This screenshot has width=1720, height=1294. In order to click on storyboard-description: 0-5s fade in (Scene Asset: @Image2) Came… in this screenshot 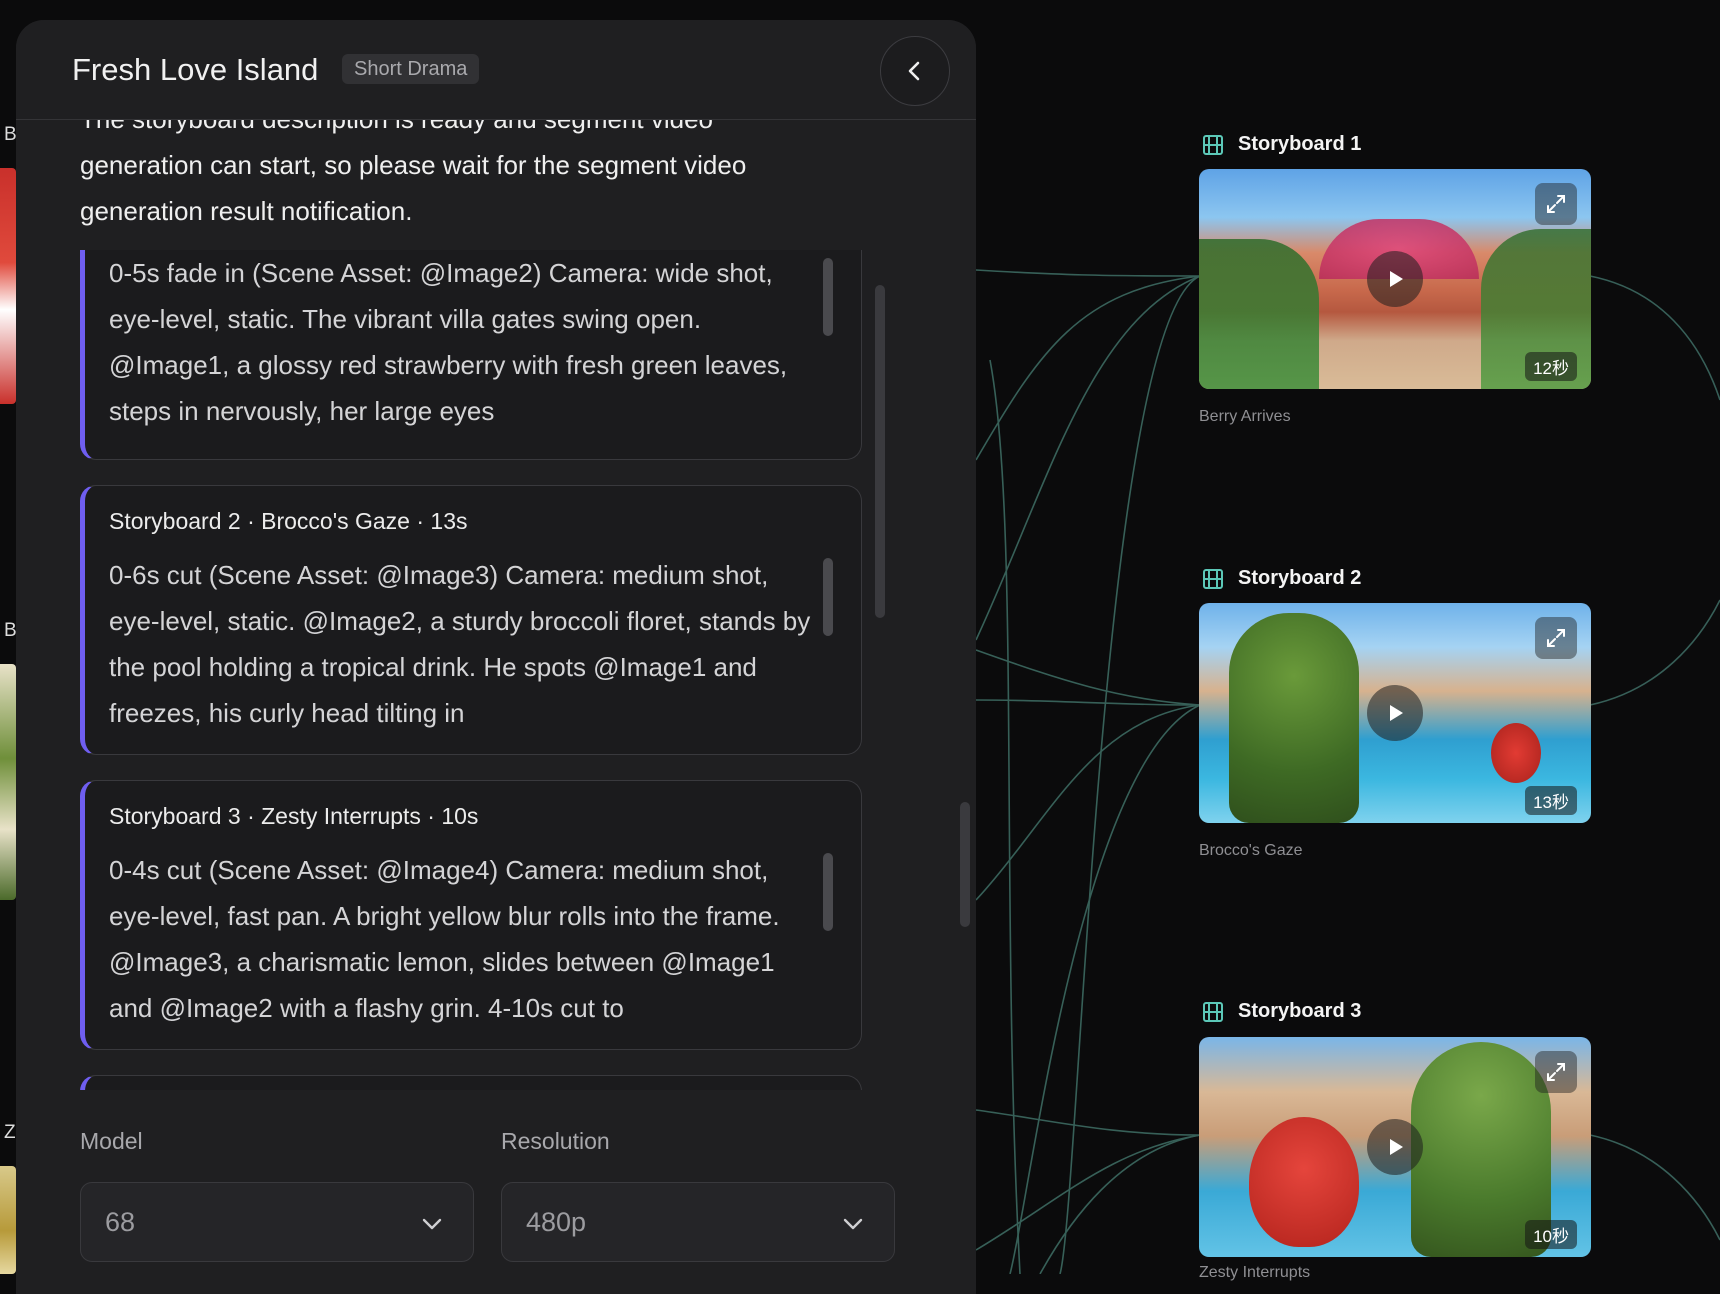, I will do `click(448, 342)`.